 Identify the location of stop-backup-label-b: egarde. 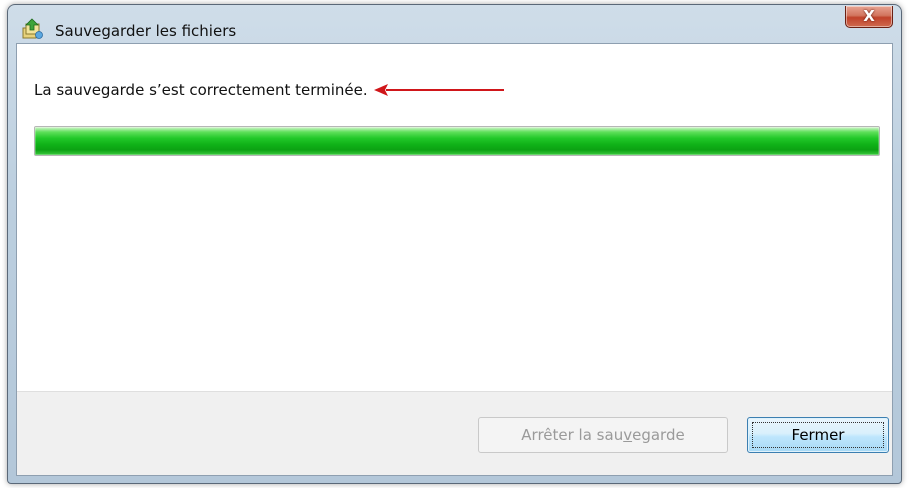
(658, 435).